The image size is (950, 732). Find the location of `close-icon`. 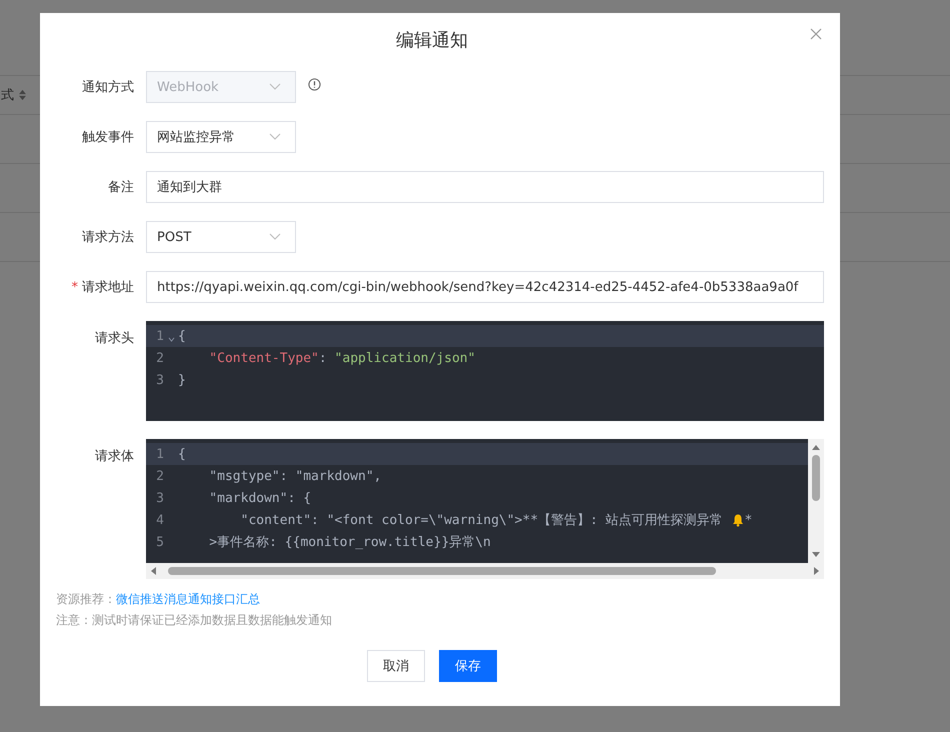

close-icon is located at coordinates (816, 34).